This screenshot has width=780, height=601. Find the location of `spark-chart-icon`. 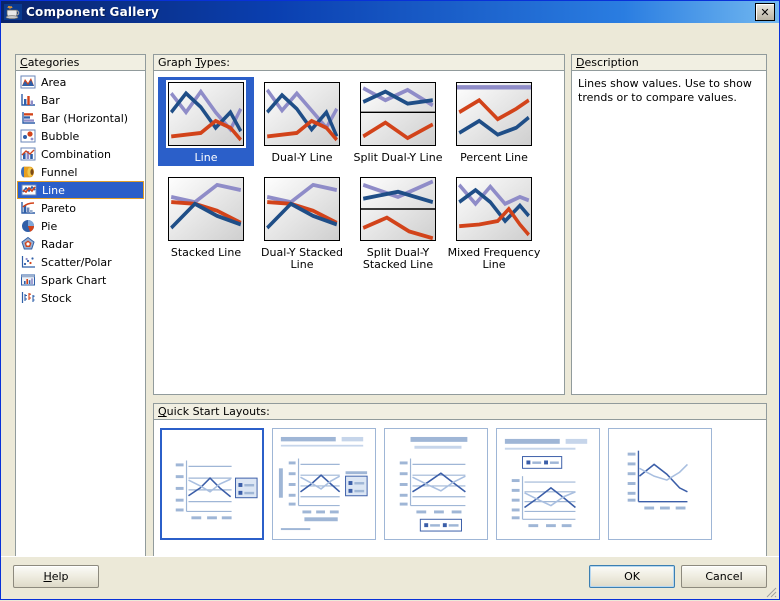

spark-chart-icon is located at coordinates (28, 280).